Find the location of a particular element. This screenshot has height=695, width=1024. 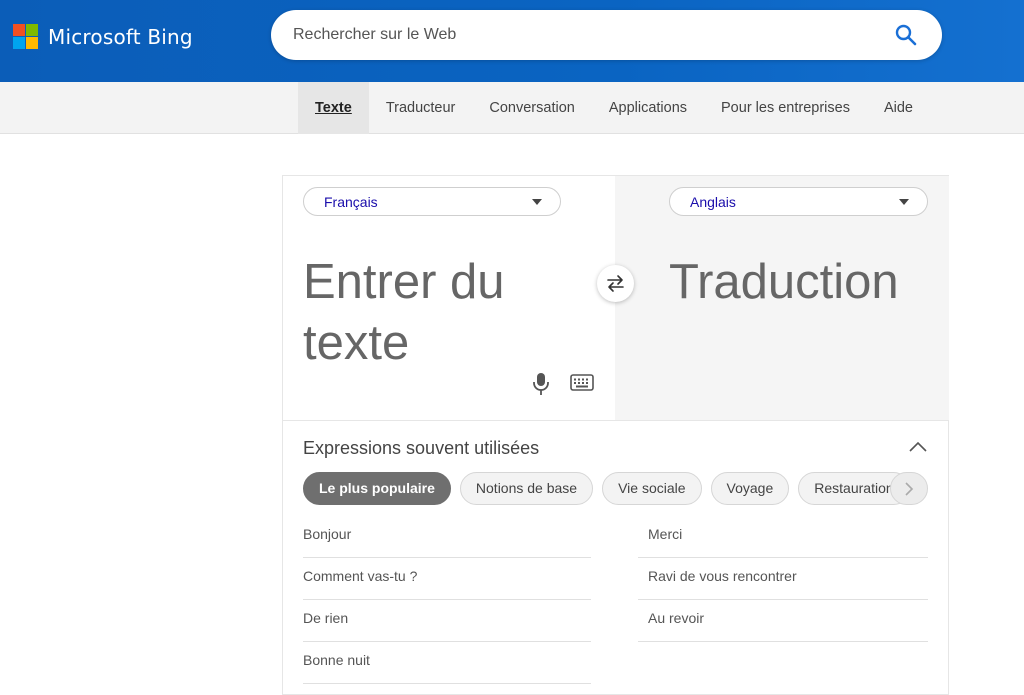

tab-entreprises: Pour les entreprises is located at coordinates (785, 108).